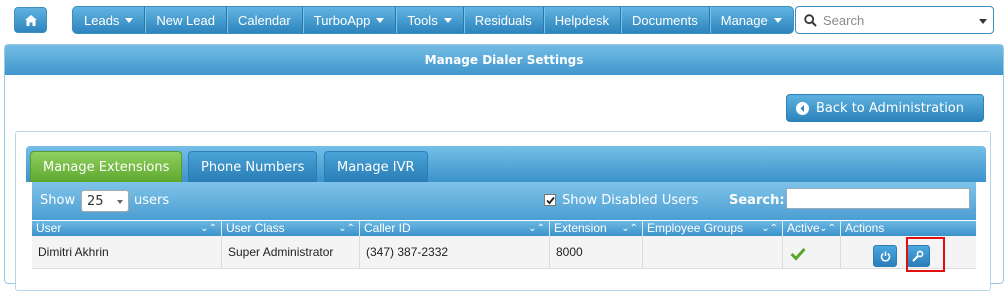 This screenshot has width=1008, height=291. I want to click on arrow-left-circle-icon, so click(802, 108).